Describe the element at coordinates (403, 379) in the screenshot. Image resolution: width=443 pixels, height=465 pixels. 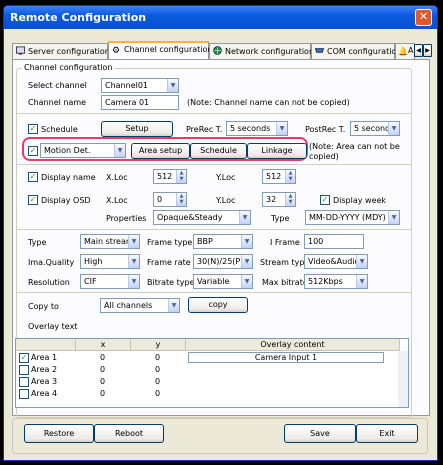
I see `table-scrollbar` at that location.